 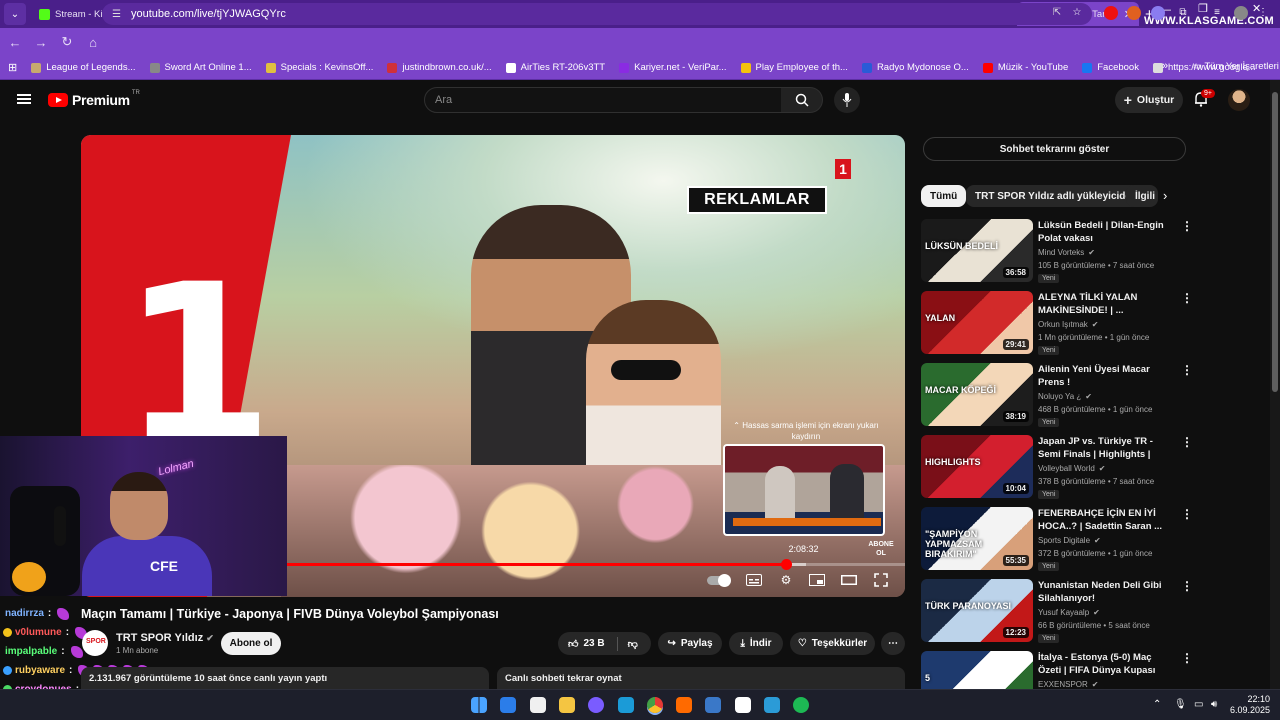 What do you see at coordinates (596, 705) in the screenshot?
I see `discord-icon` at bounding box center [596, 705].